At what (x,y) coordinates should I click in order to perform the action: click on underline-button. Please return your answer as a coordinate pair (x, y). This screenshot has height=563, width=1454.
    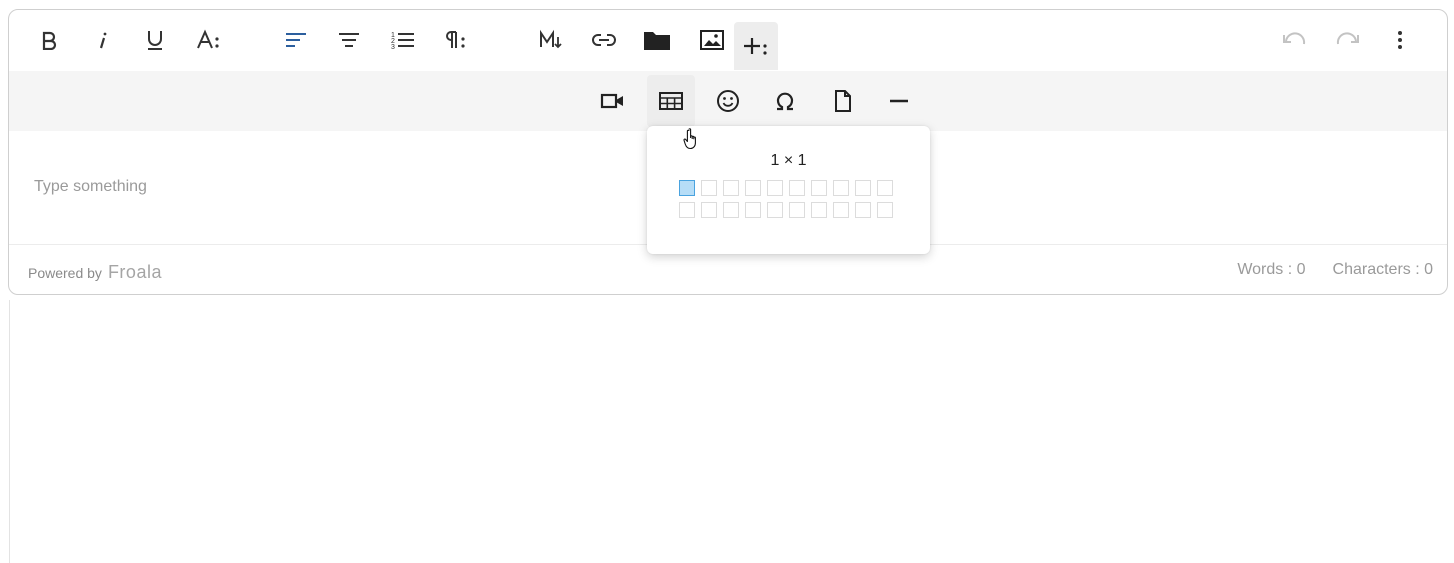
    Looking at the image, I should click on (155, 40).